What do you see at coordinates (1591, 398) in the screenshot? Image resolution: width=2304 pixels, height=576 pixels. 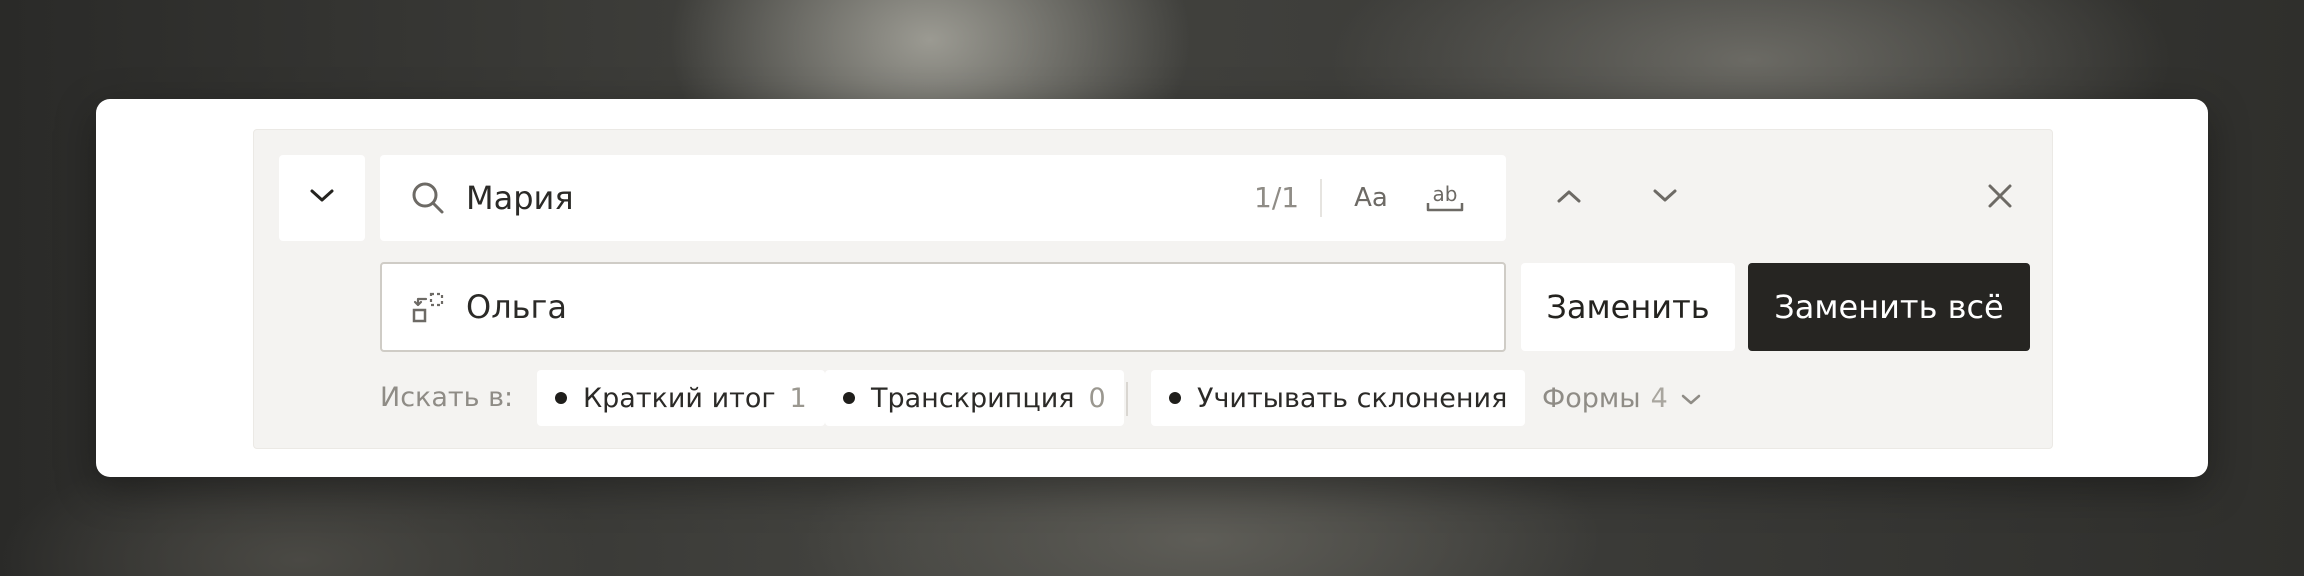 I see `forms-label: Формы` at bounding box center [1591, 398].